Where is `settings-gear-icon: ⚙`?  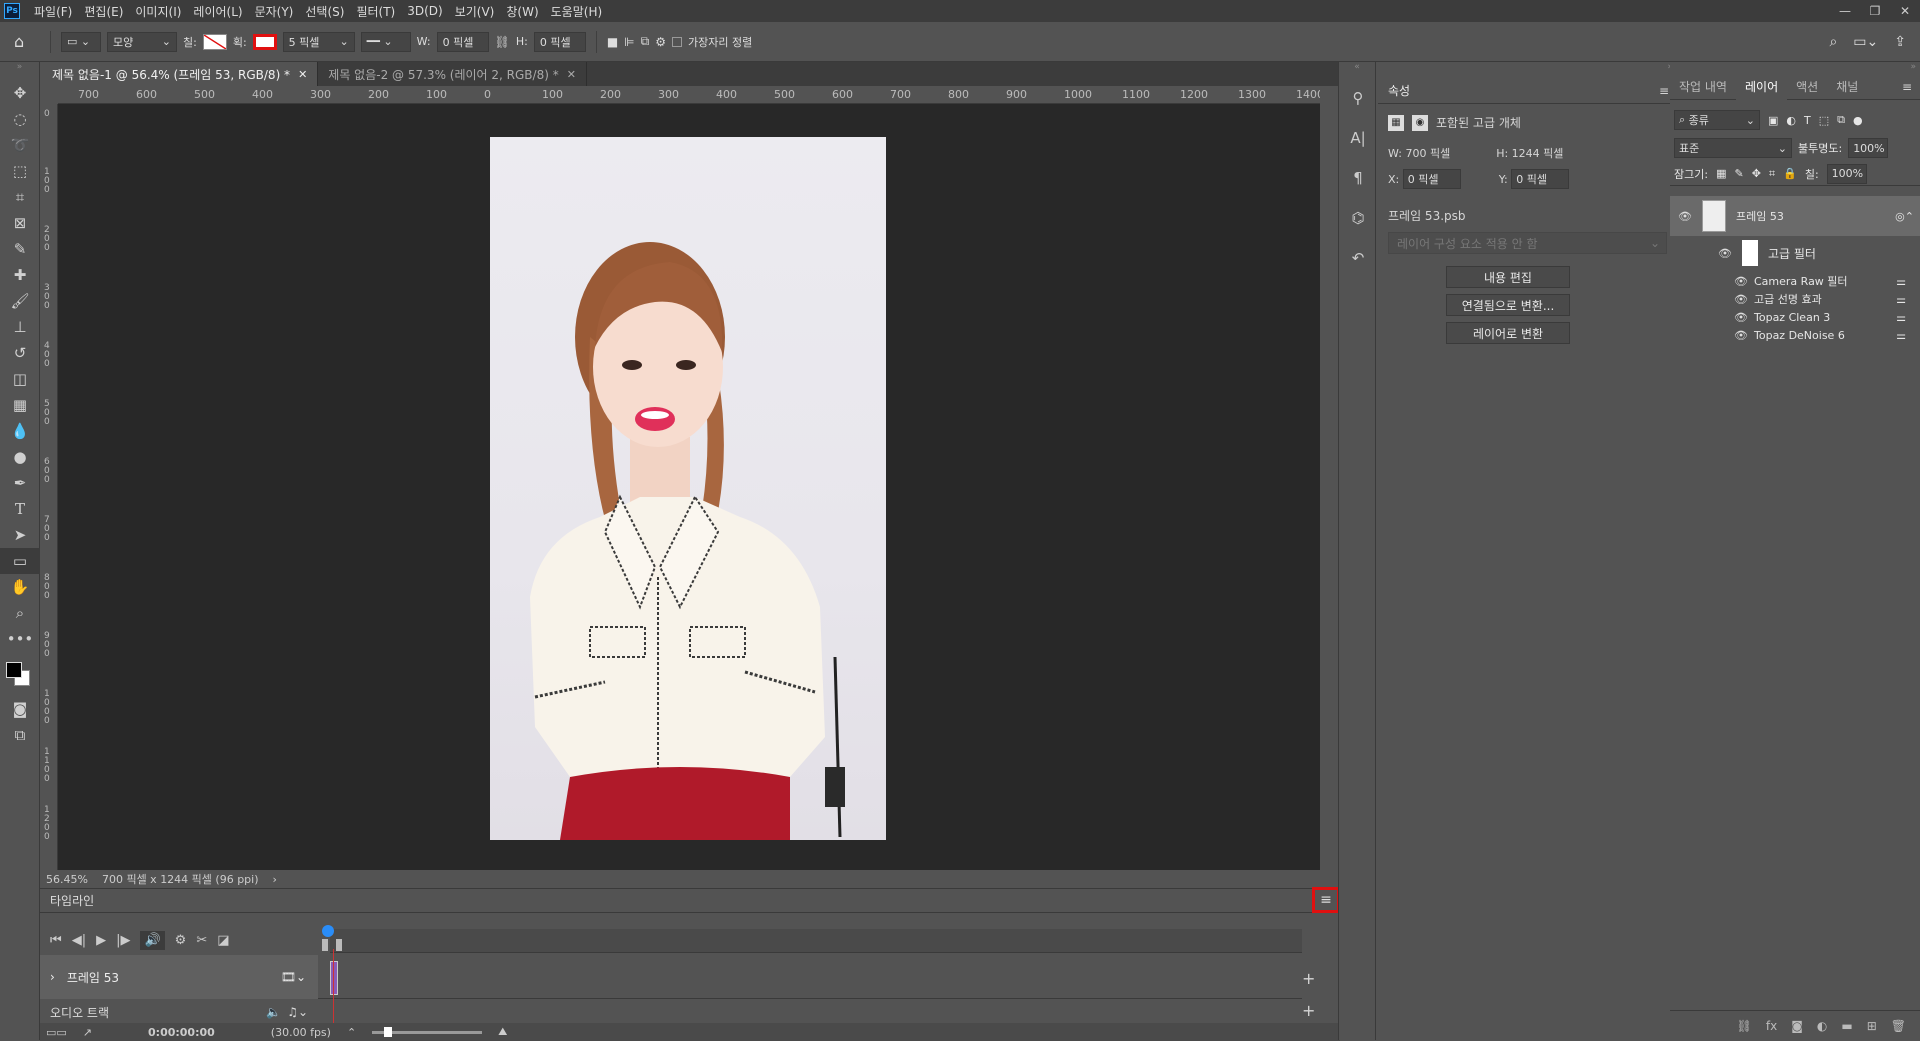 settings-gear-icon: ⚙ is located at coordinates (181, 940).